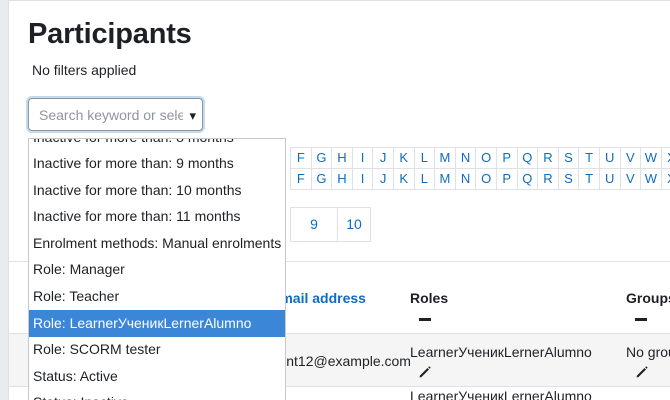 The height and width of the screenshot is (400, 670). I want to click on roles-column-header: Roles, so click(429, 298).